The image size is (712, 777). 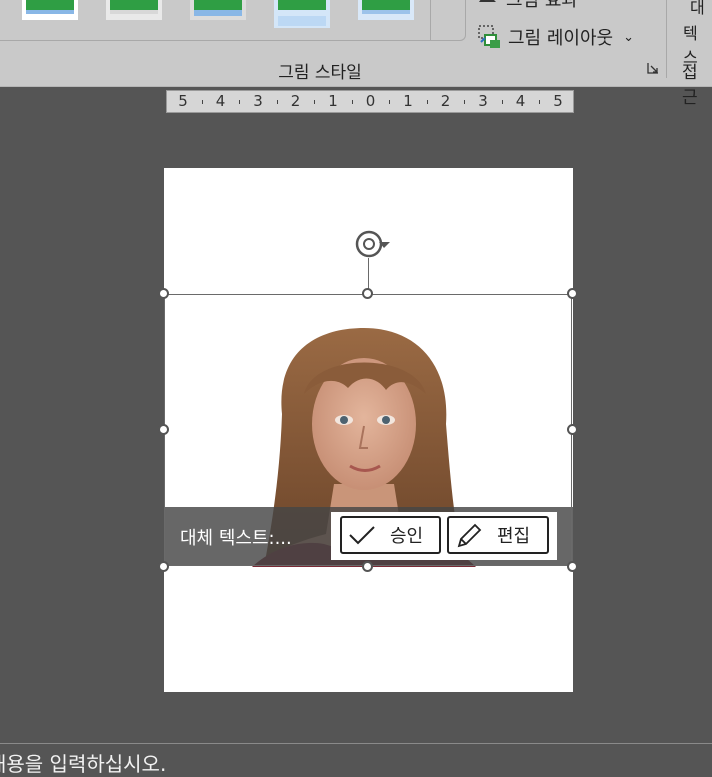 I want to click on gallery-separator, so click(x=430, y=20).